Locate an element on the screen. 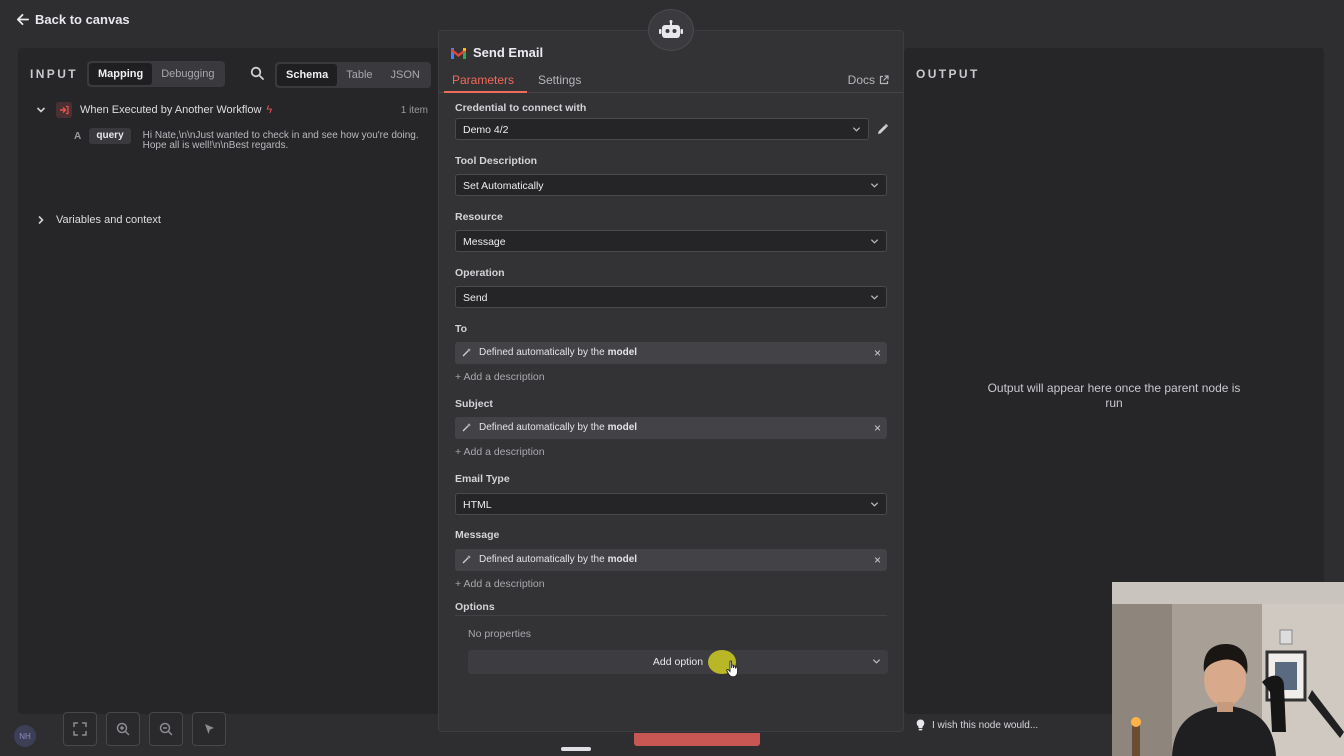 The width and height of the screenshot is (1344, 756). input-header: INPUT Mapping Debugging is located at coordinates (128, 74).